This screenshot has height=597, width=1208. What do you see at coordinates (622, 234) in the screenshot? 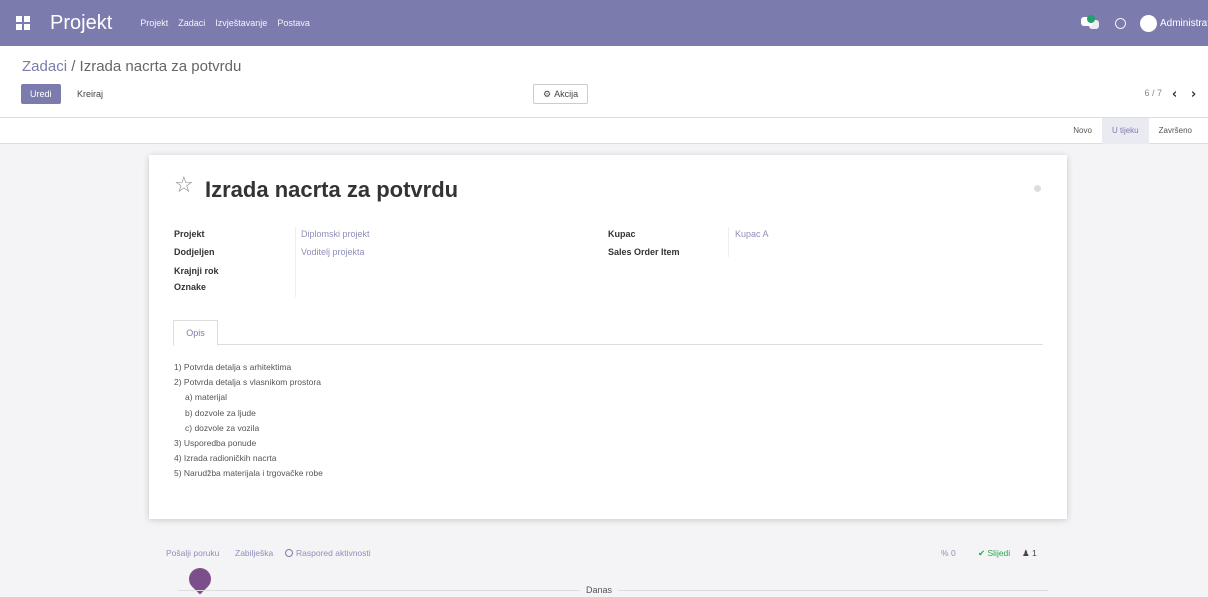
I see `customer-label: Kupac` at bounding box center [622, 234].